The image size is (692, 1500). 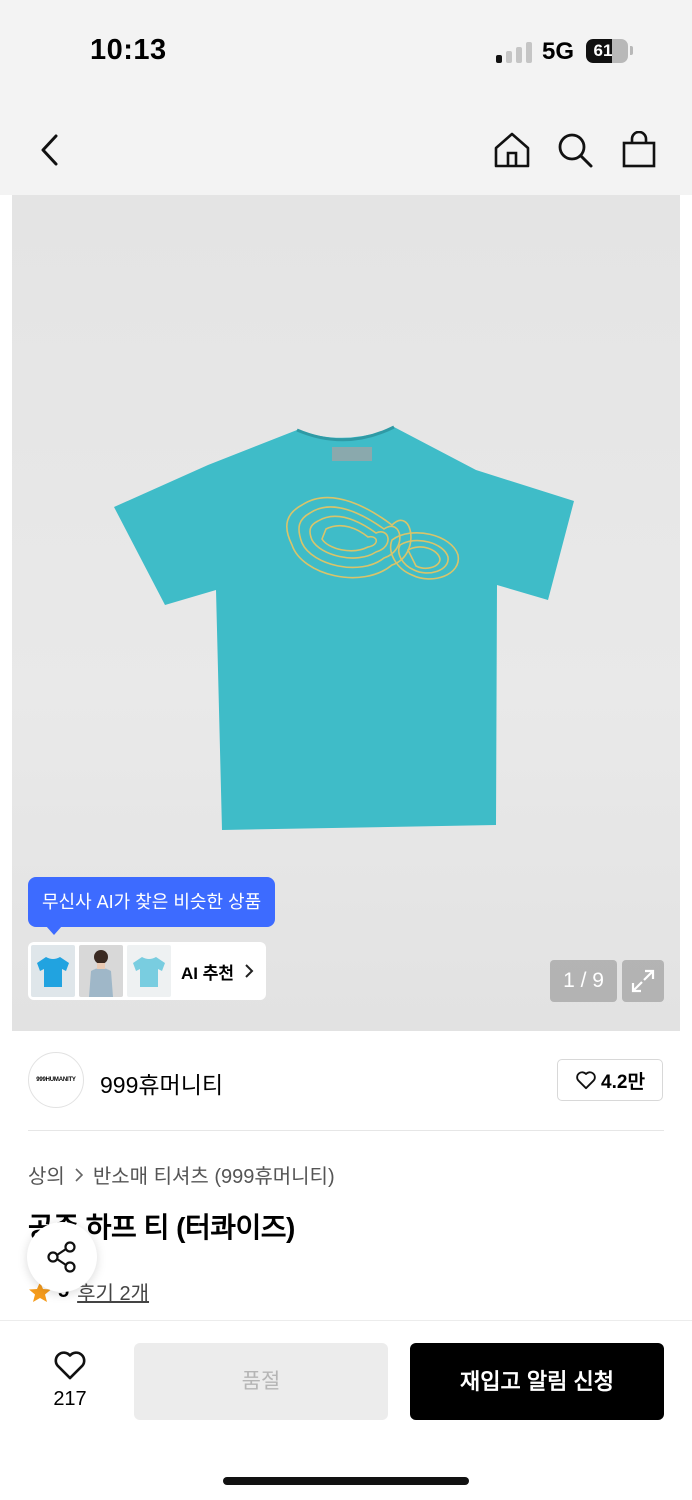 What do you see at coordinates (346, 50) in the screenshot?
I see `status-bar: 10:13 5G 61` at bounding box center [346, 50].